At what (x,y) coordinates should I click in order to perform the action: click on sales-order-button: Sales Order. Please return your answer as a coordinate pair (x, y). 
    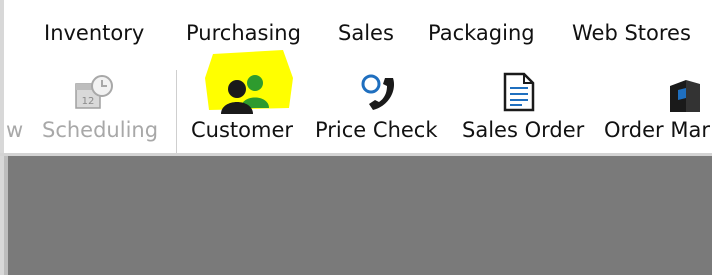
    Looking at the image, I should click on (525, 108).